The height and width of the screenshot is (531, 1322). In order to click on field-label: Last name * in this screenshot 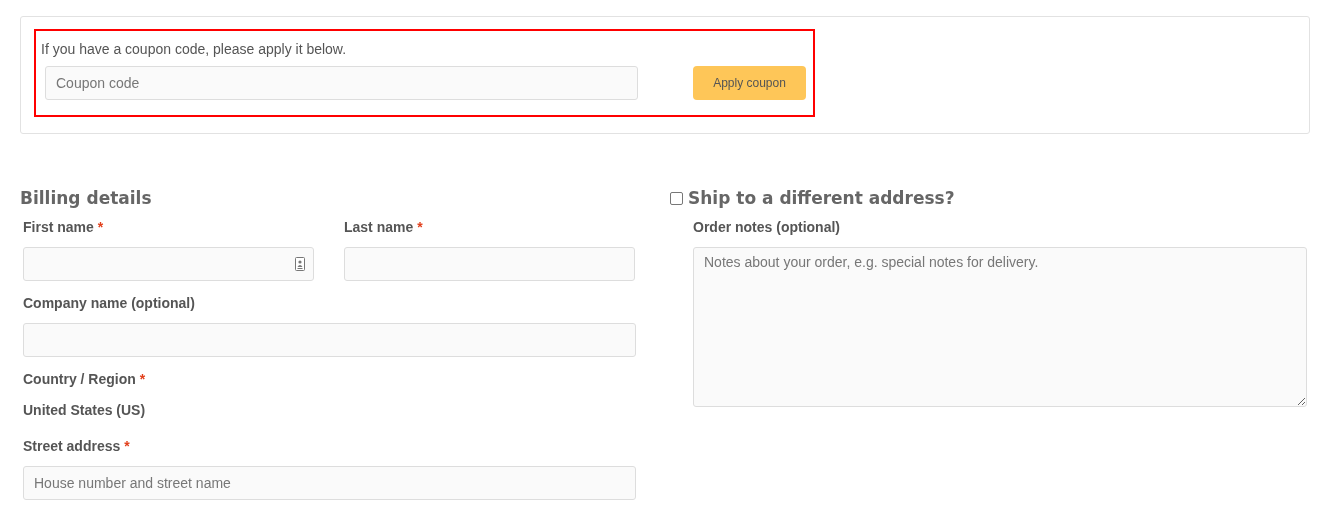, I will do `click(383, 227)`.